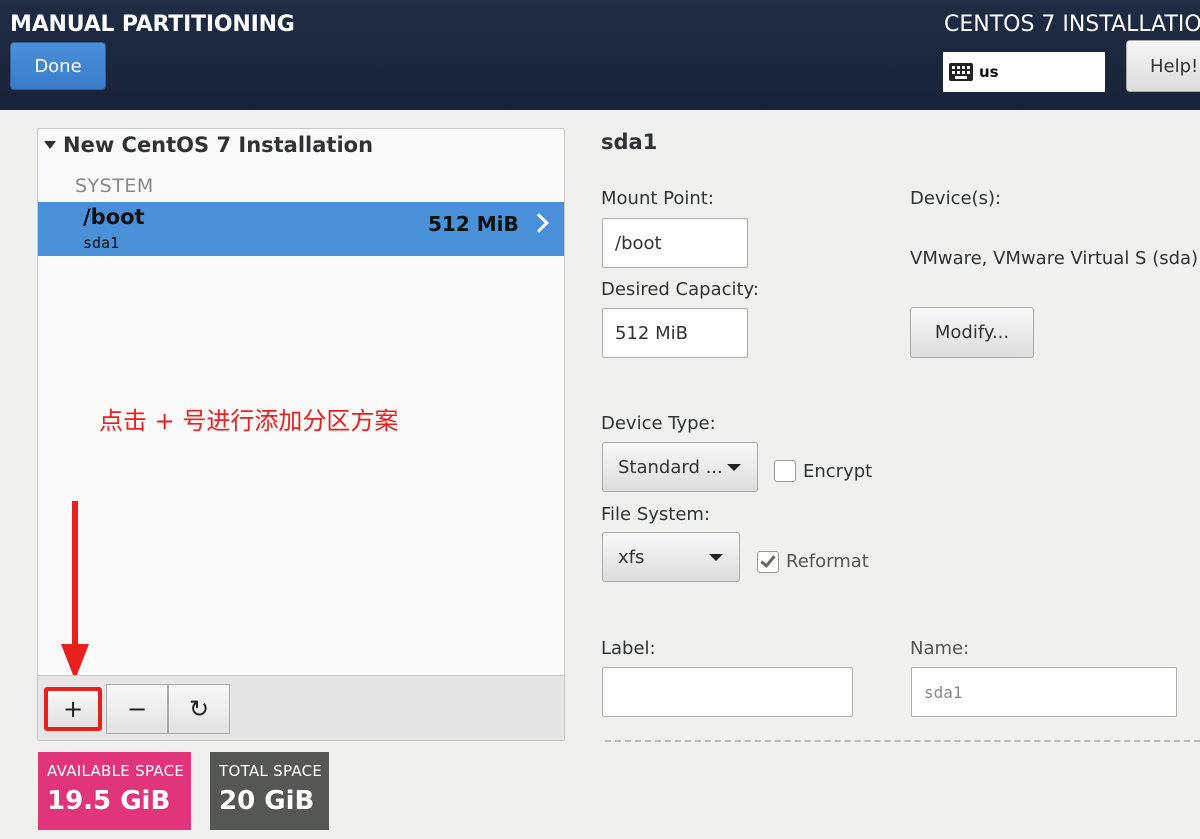  I want to click on keyboard-layout-label: us, so click(989, 72).